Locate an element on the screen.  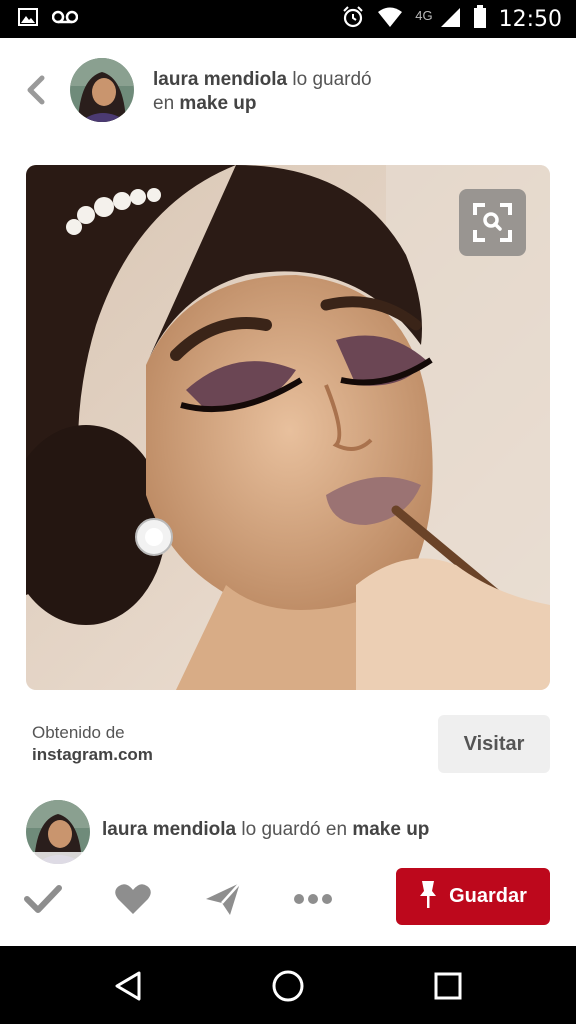
home-circle-icon is located at coordinates (288, 986).